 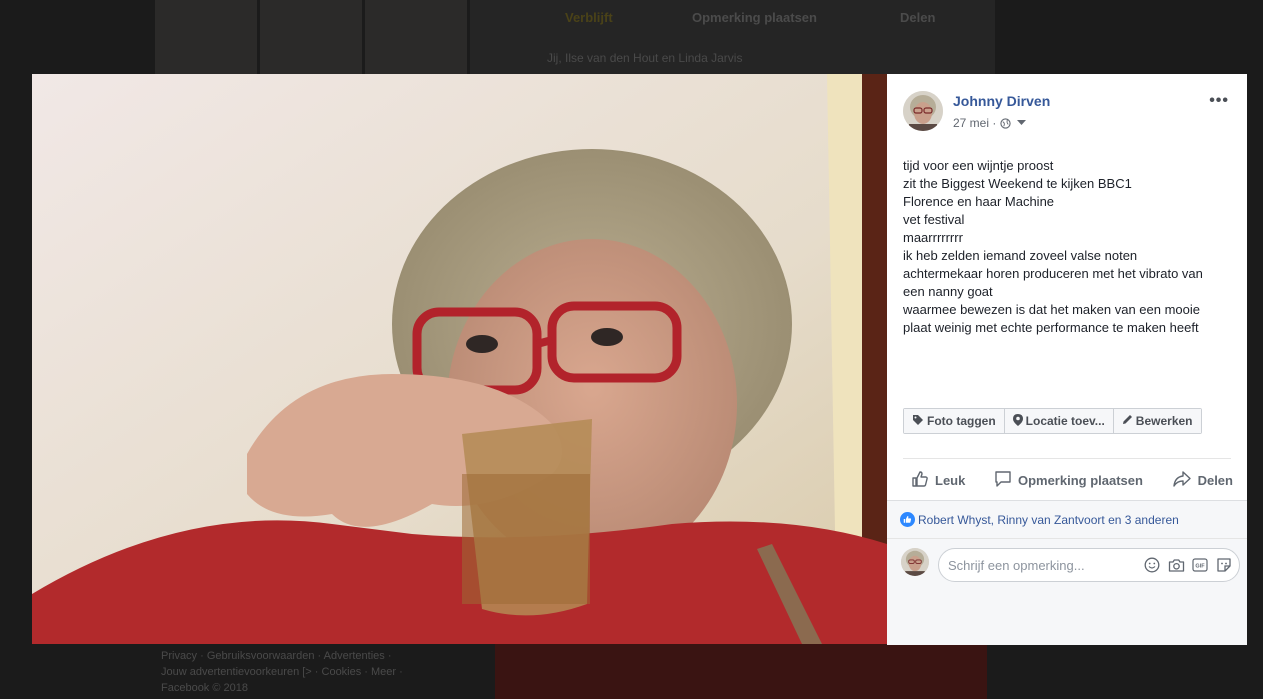 I want to click on post-text-line: een nanny goat, so click(x=948, y=291).